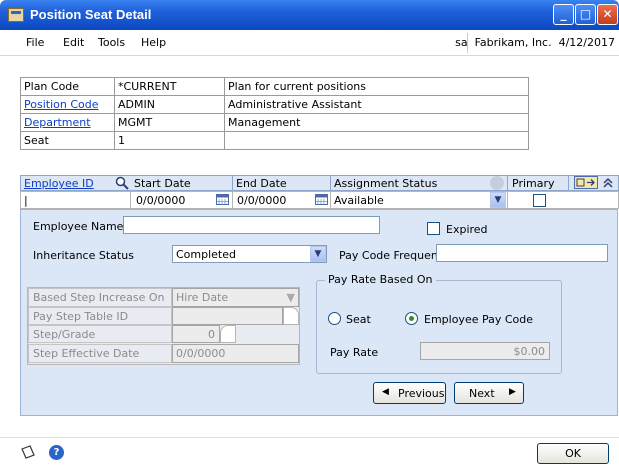  I want to click on inheritance-status-label: Inheritance Status, so click(83, 255).